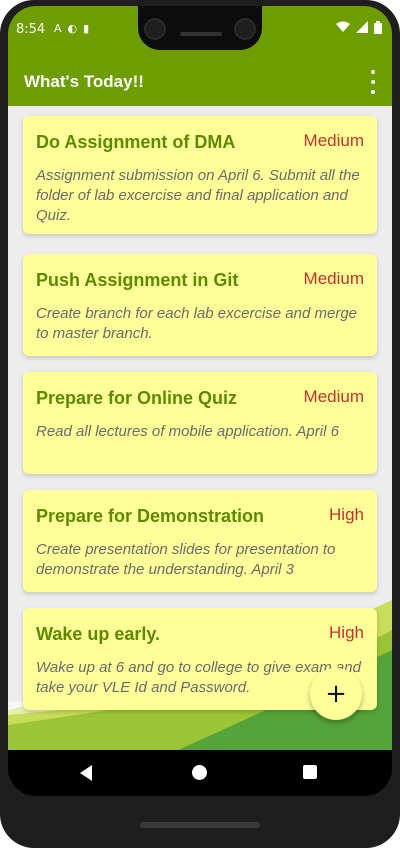 The image size is (400, 848). Describe the element at coordinates (362, 27) in the screenshot. I see `signal-icon` at that location.